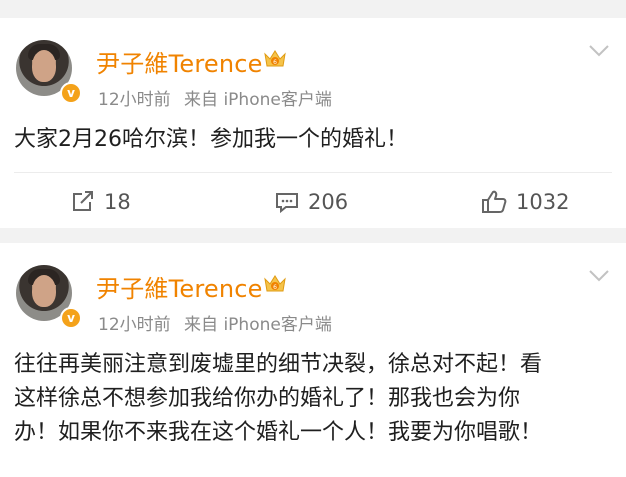 The width and height of the screenshot is (626, 477). I want to click on content-line: 往往再美丽注意到废墟里的细节决裂，徐总对不起！看, so click(278, 364).